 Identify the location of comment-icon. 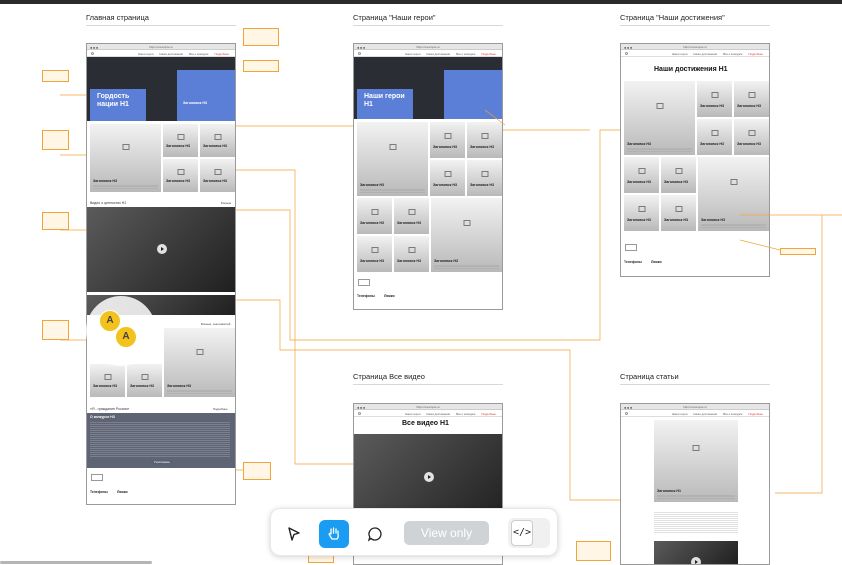
(374, 534).